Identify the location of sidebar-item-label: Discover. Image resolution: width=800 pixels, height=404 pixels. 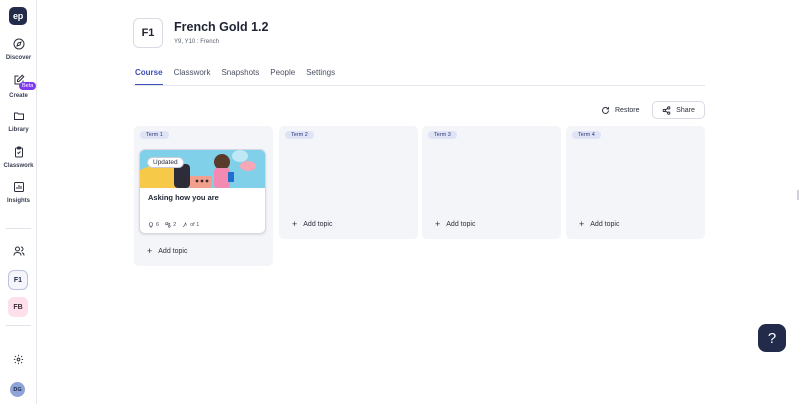
(18, 58).